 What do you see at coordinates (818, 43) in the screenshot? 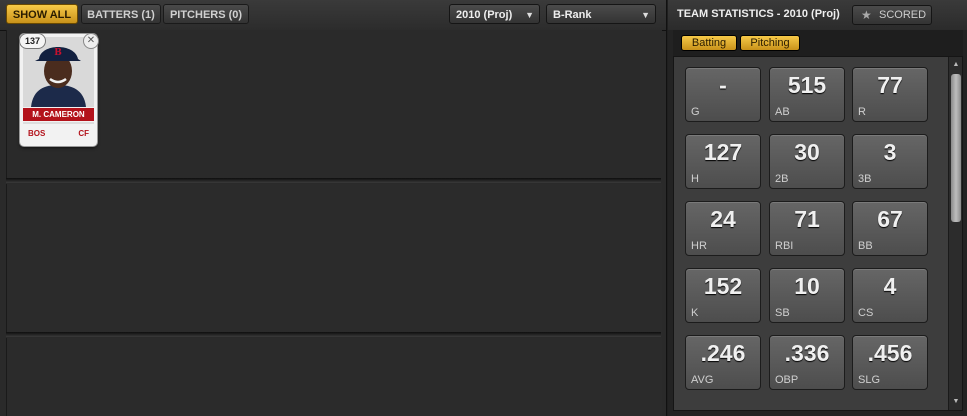
I see `stats-tab-bar: Batting Pitching` at bounding box center [818, 43].